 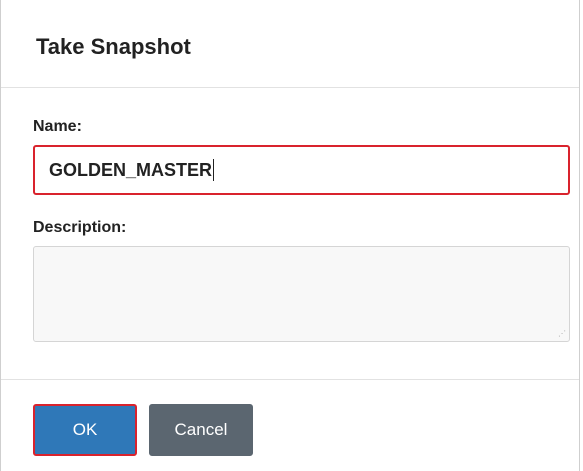 I want to click on name-label: Name:, so click(x=57, y=126).